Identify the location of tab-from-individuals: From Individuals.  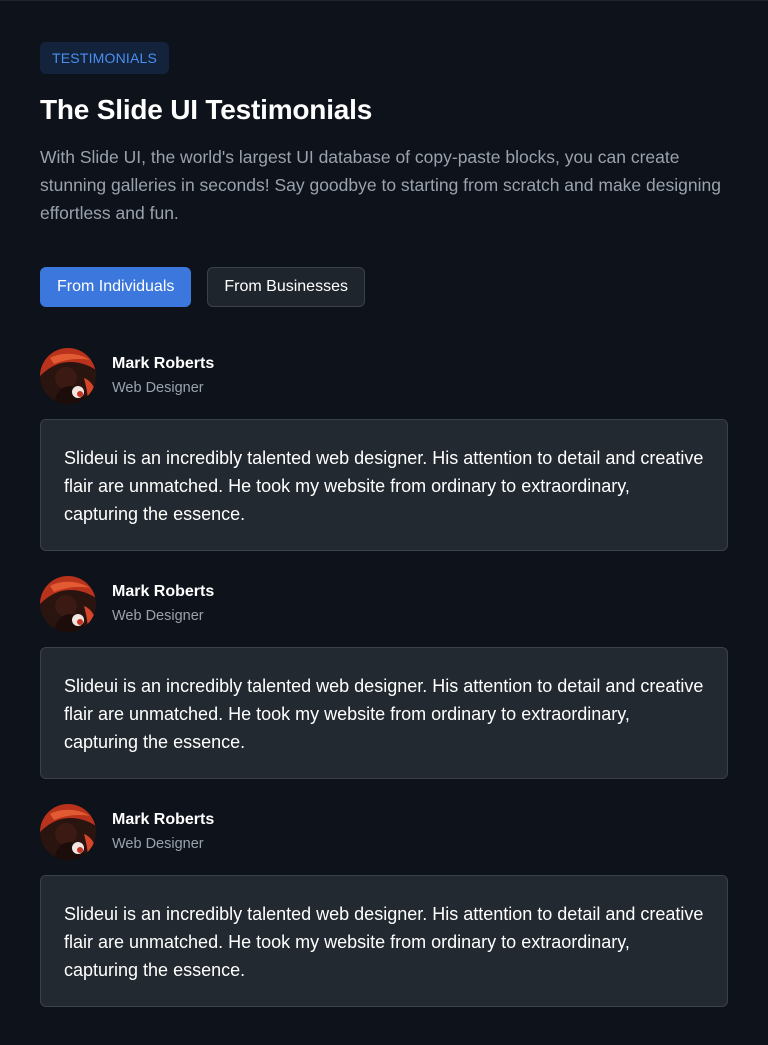
(116, 287).